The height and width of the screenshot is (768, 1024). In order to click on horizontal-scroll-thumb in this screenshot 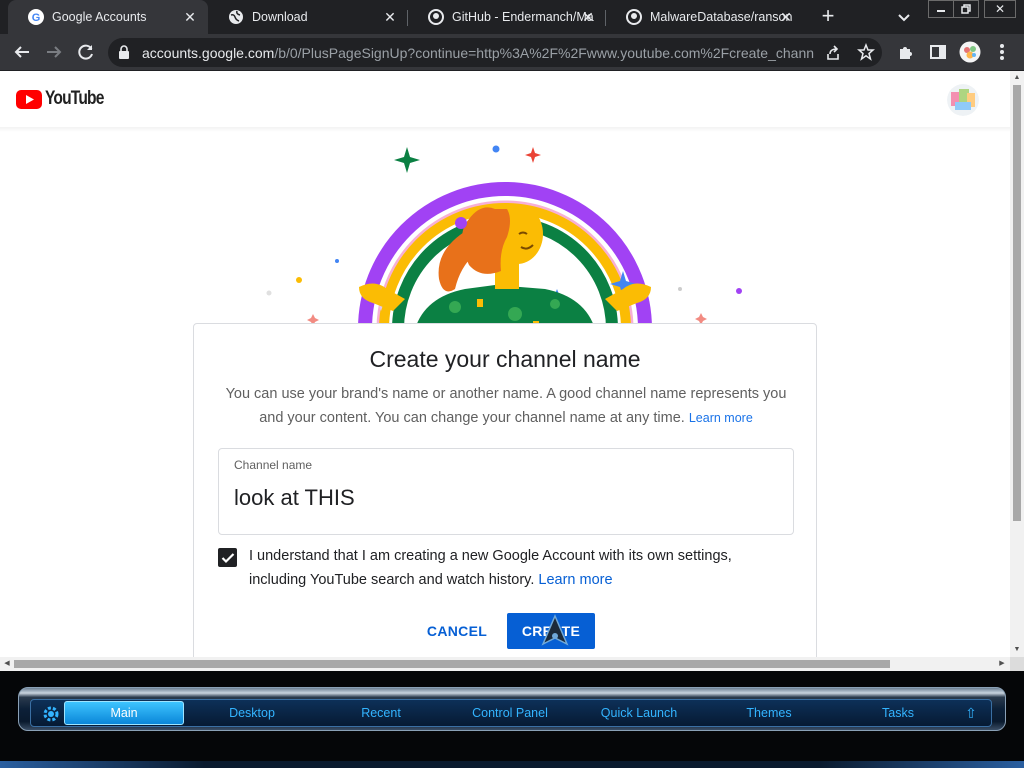, I will do `click(452, 664)`.